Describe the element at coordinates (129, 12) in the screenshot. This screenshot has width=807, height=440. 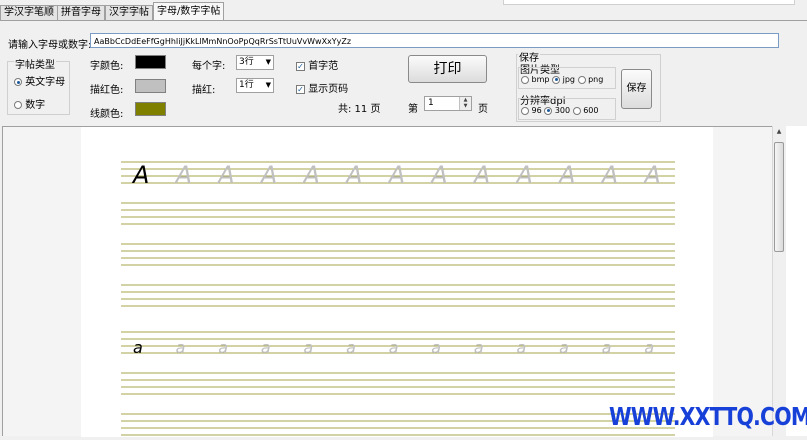
I see `tab-hanzi: 汉字字帖` at that location.